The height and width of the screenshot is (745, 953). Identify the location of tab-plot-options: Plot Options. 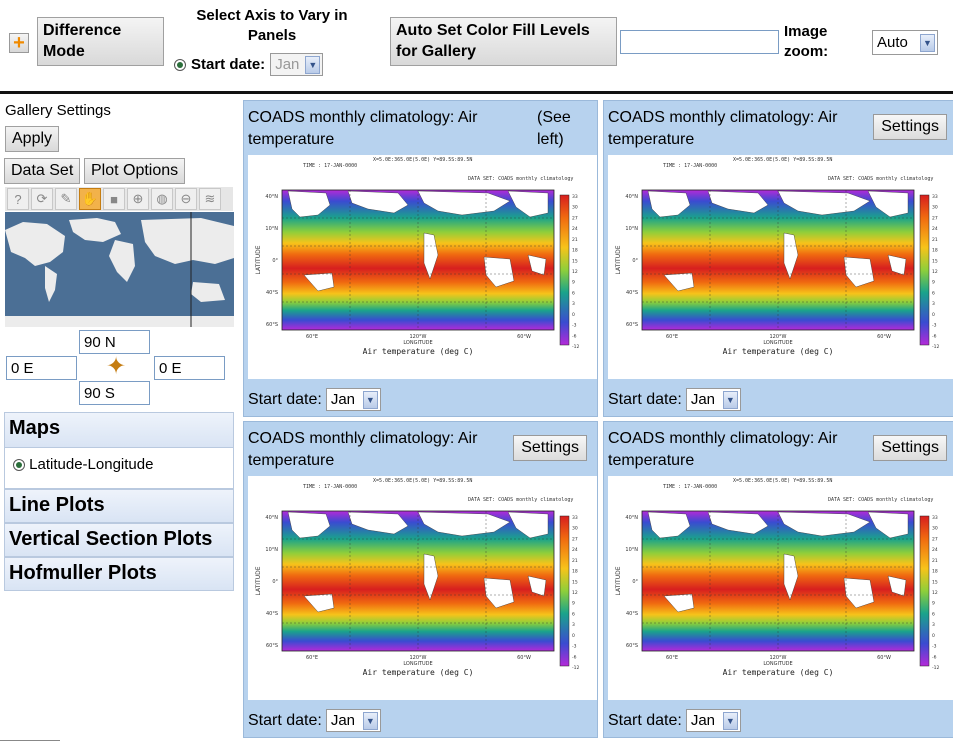
(135, 171).